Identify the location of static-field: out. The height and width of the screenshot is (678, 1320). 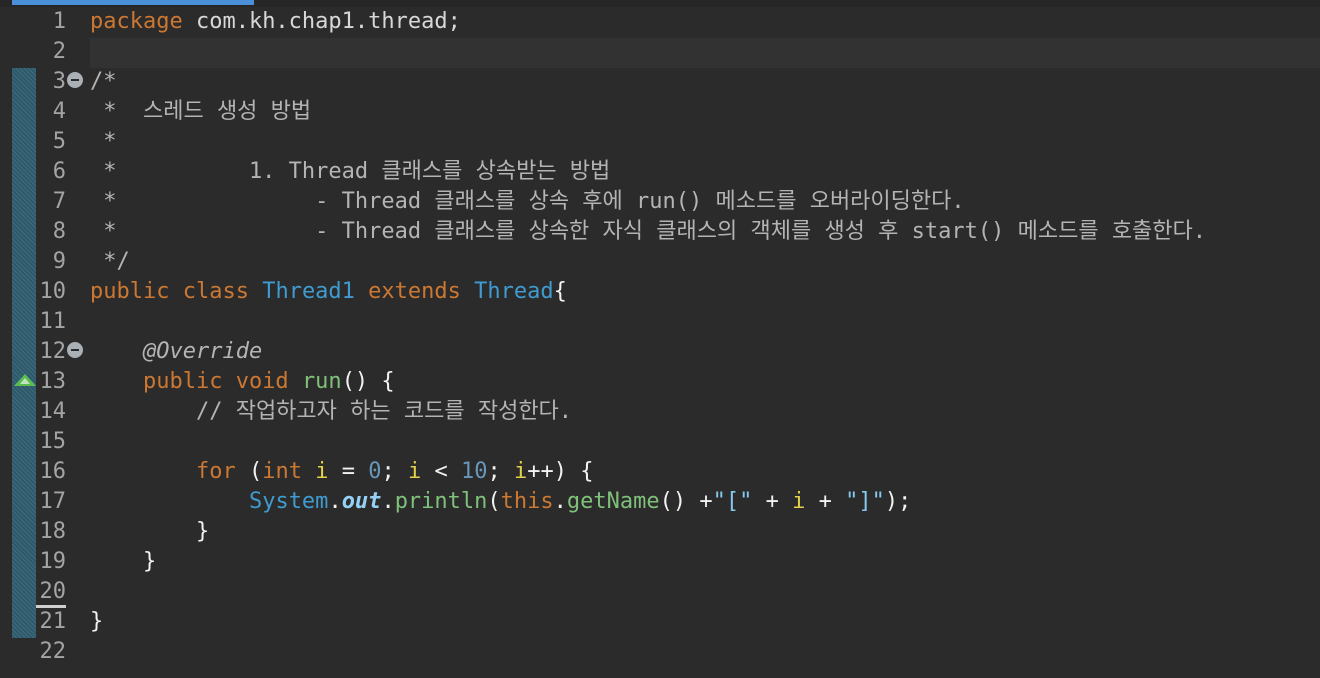
(361, 501).